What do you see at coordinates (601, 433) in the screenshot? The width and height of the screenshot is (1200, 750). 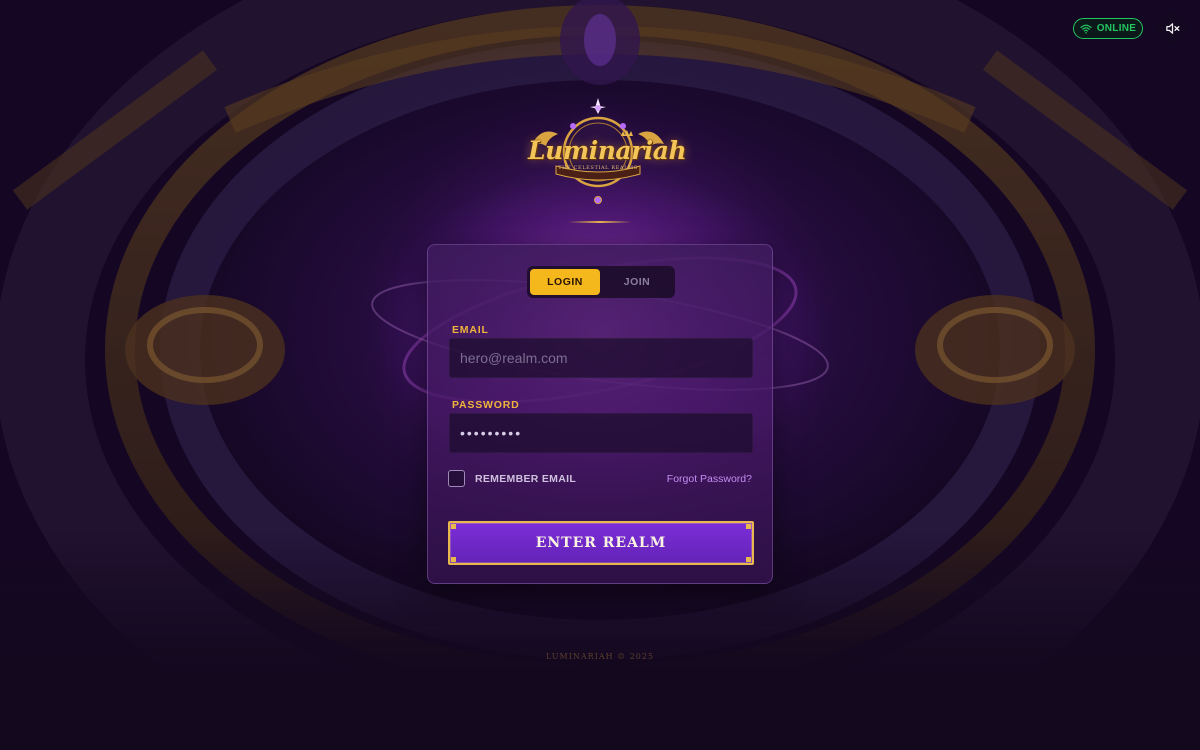 I see `password-field` at bounding box center [601, 433].